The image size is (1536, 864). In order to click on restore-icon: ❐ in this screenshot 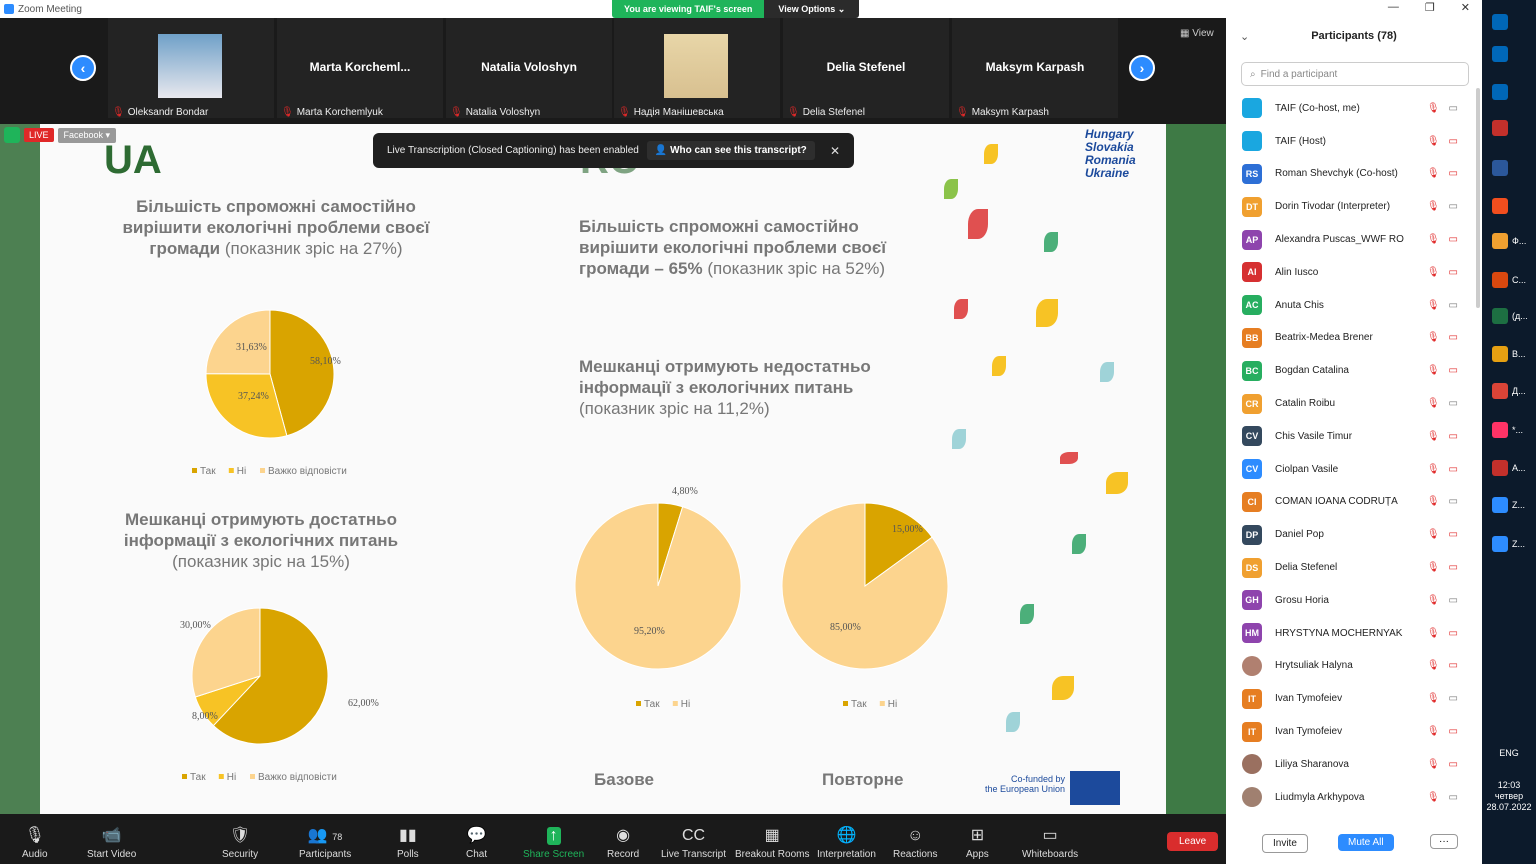, I will do `click(1430, 7)`.